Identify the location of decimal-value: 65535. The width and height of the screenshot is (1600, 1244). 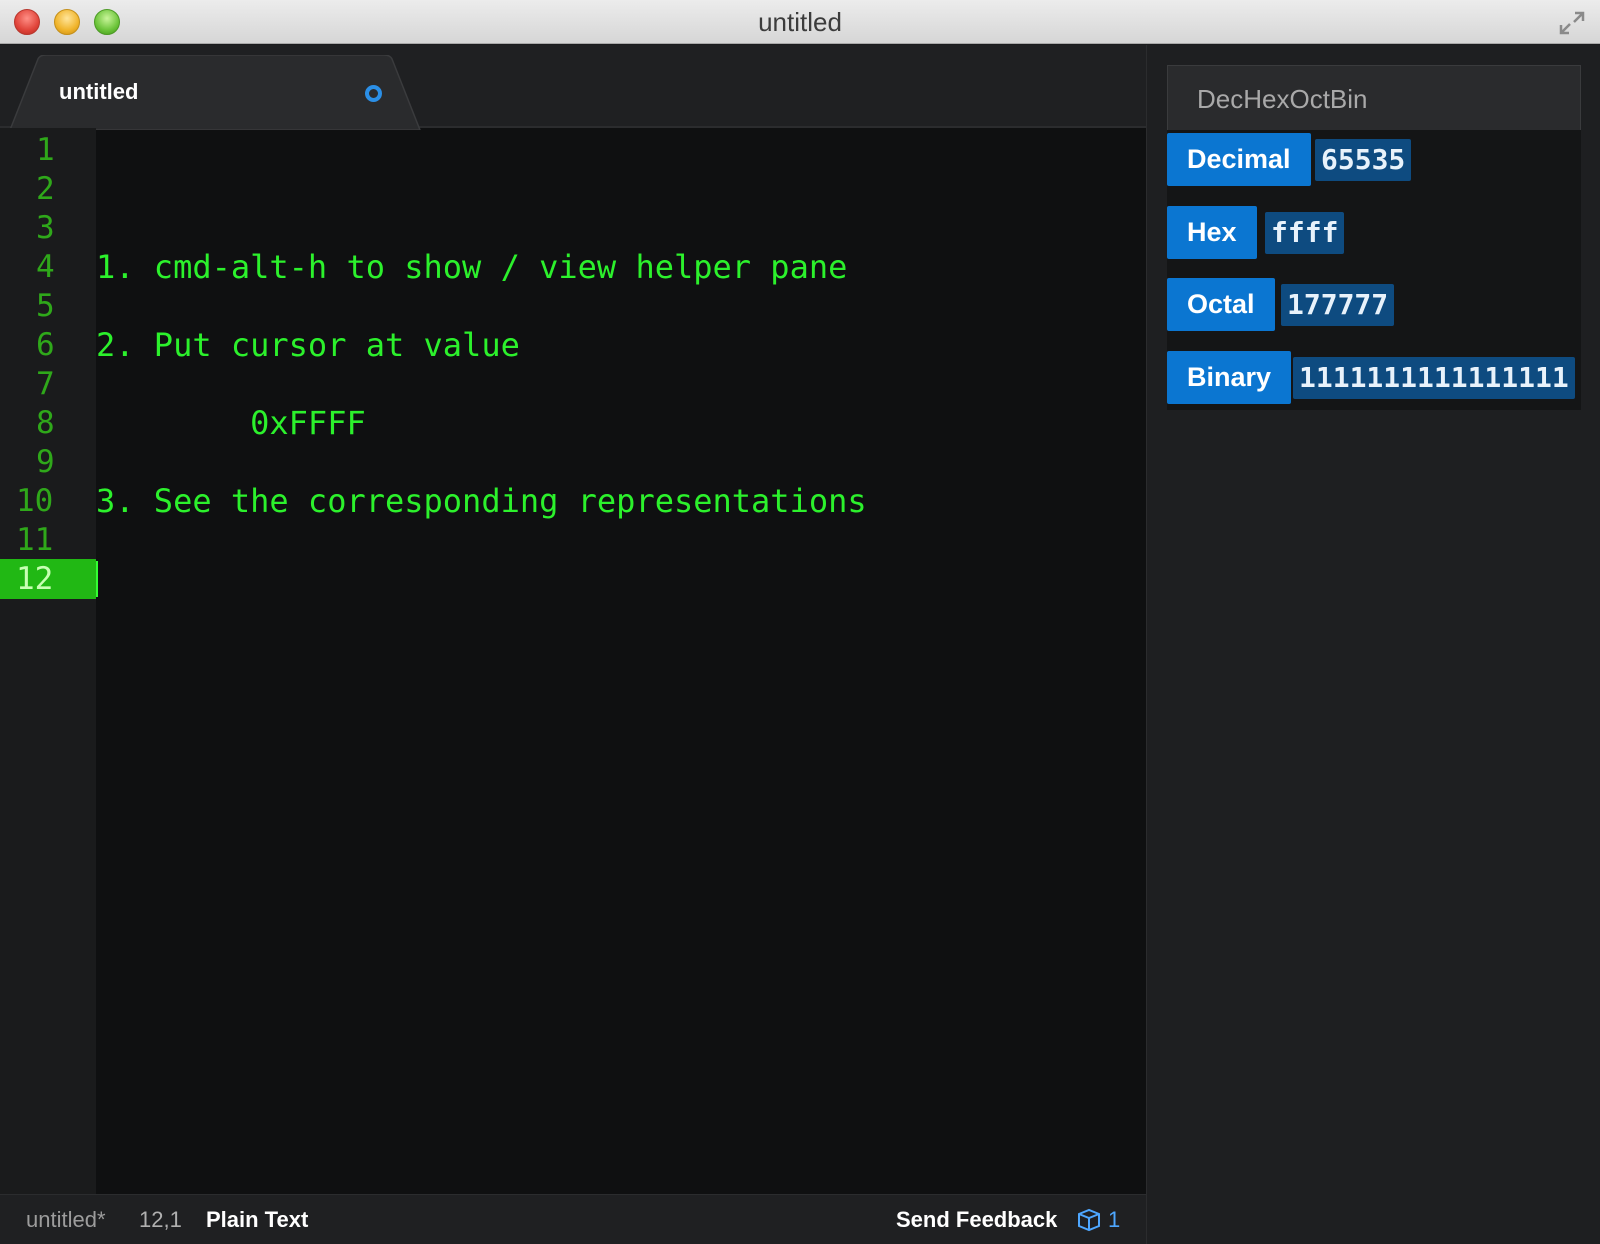
(1363, 160).